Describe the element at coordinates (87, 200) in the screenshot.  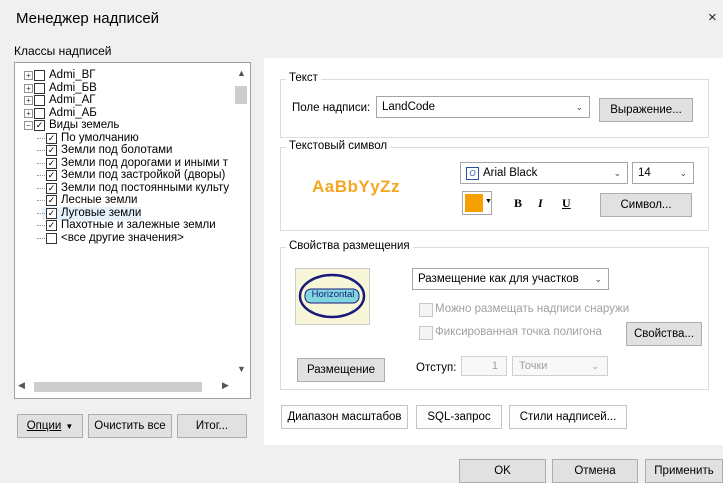
I see `tree-item: ✓ Лесные земли` at that location.